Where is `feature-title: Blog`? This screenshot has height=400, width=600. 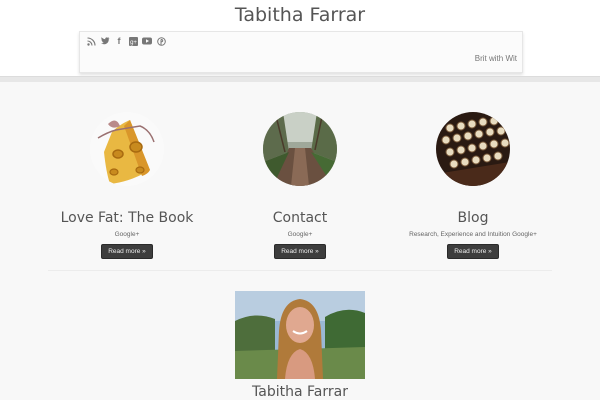 feature-title: Blog is located at coordinates (473, 218).